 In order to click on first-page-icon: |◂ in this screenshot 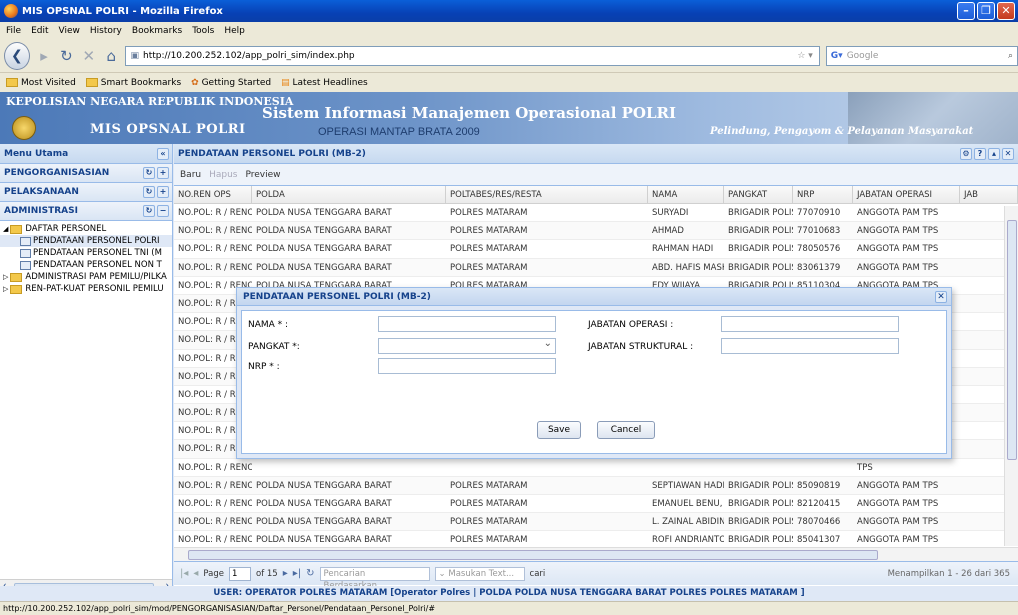, I will do `click(184, 573)`.